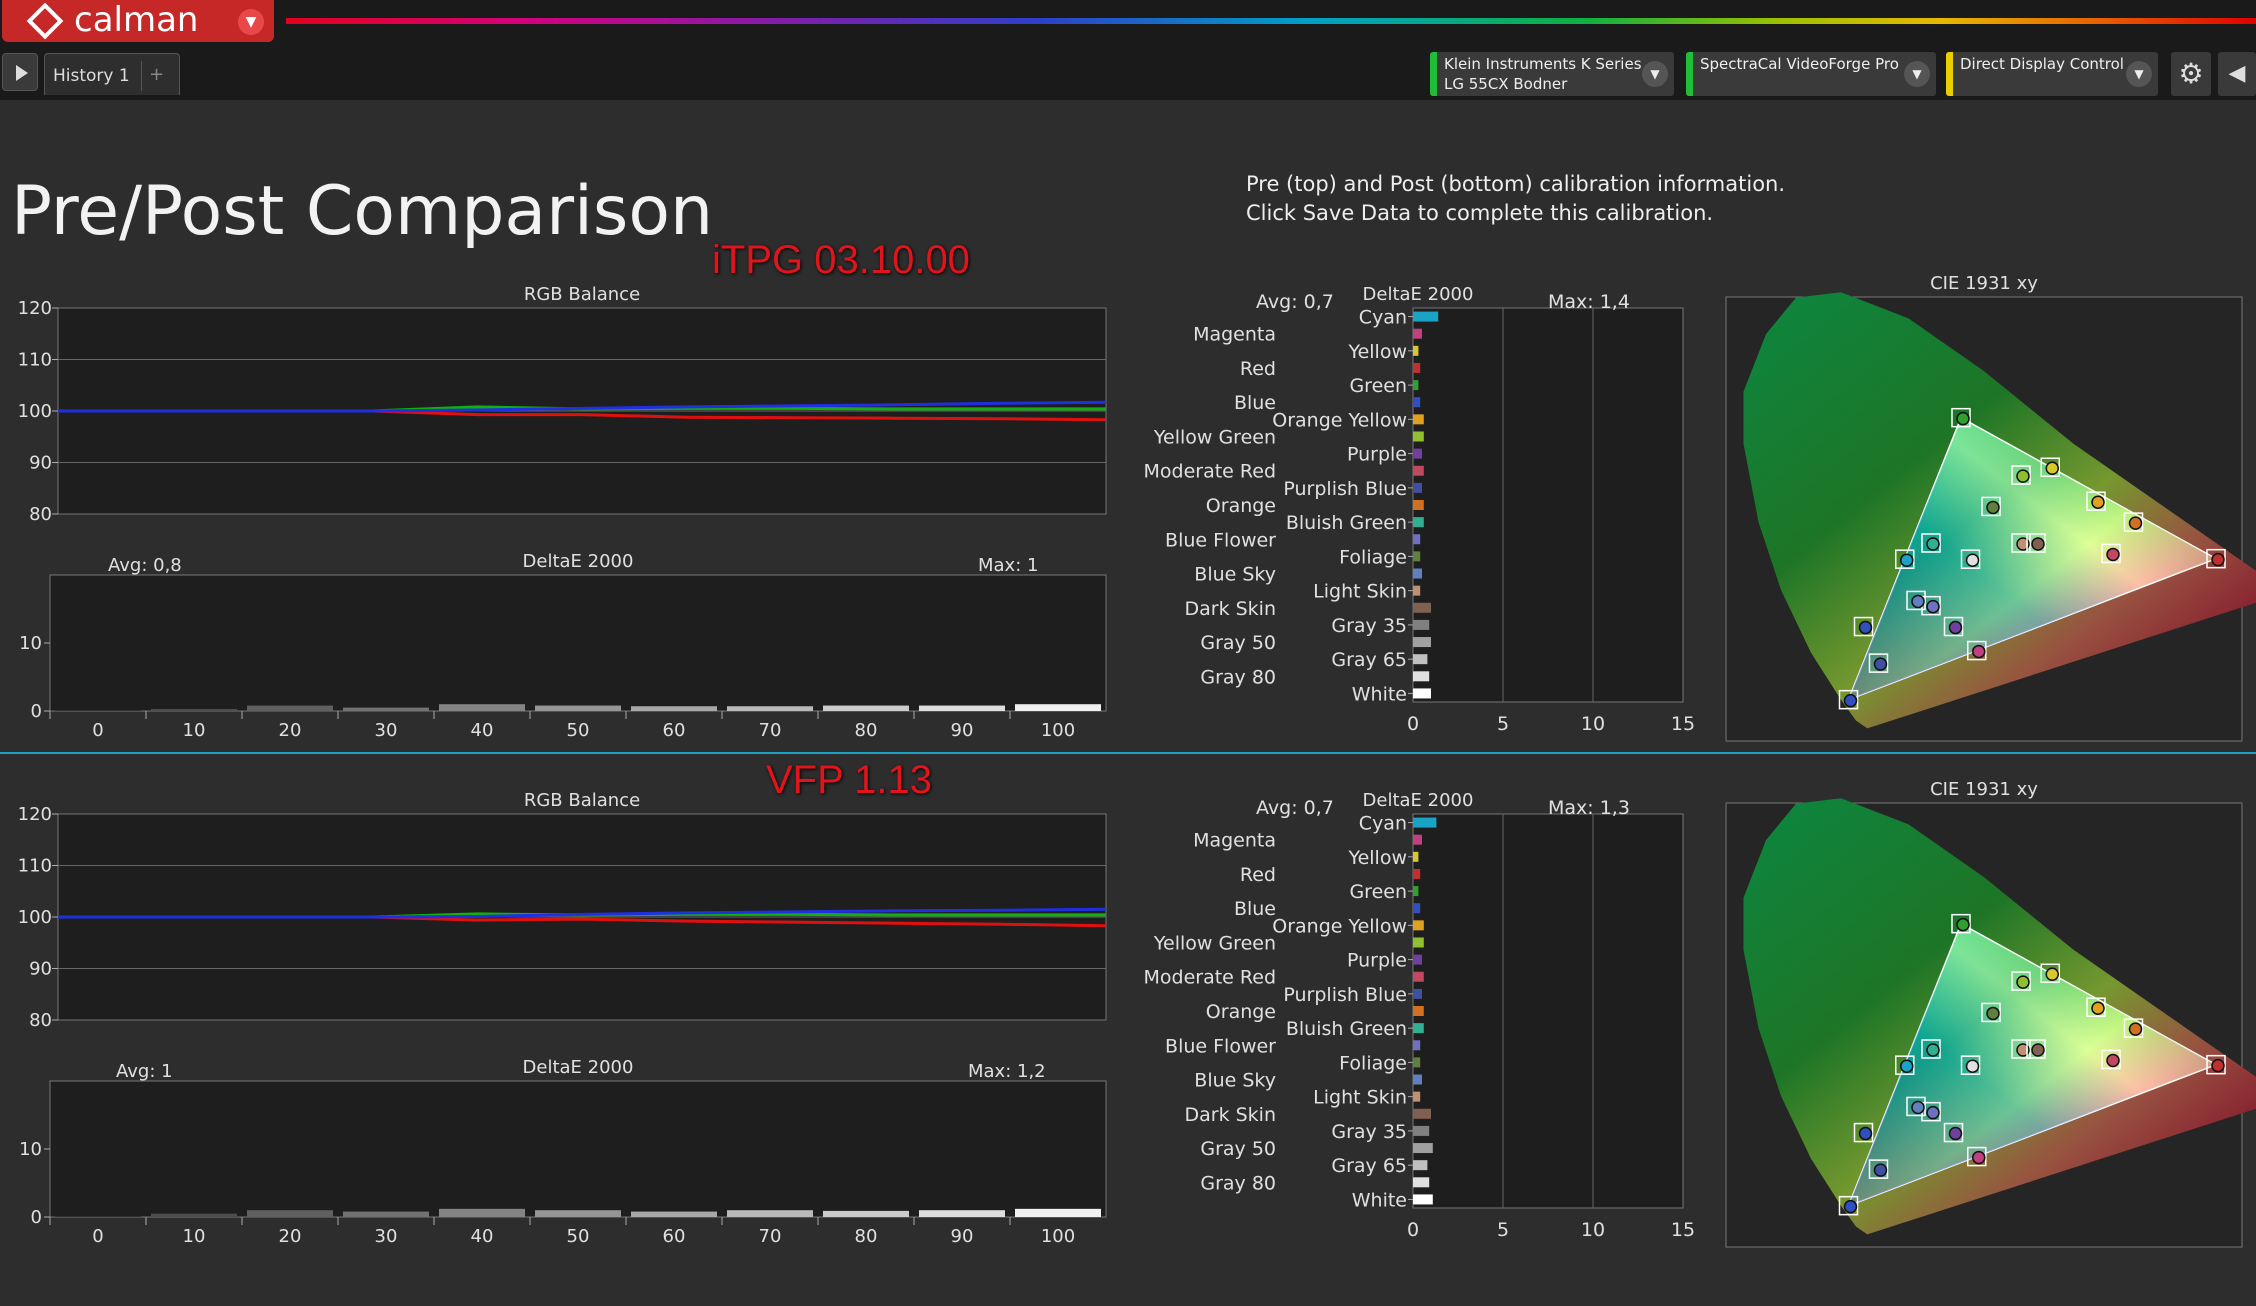  What do you see at coordinates (194, 730) in the screenshot?
I see `gray-de-x-label: 10` at bounding box center [194, 730].